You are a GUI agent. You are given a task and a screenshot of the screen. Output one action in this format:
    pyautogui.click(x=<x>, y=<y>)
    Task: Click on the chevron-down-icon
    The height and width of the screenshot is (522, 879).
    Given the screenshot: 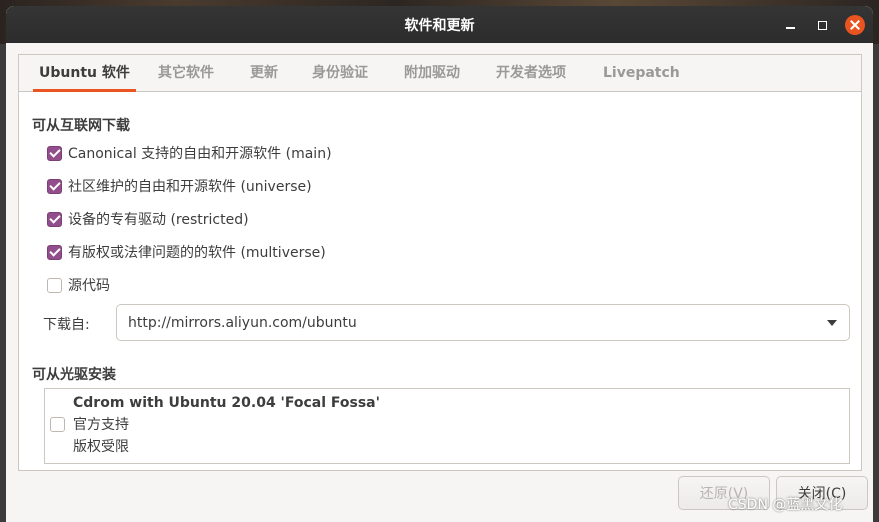 What is the action you would take?
    pyautogui.click(x=832, y=323)
    